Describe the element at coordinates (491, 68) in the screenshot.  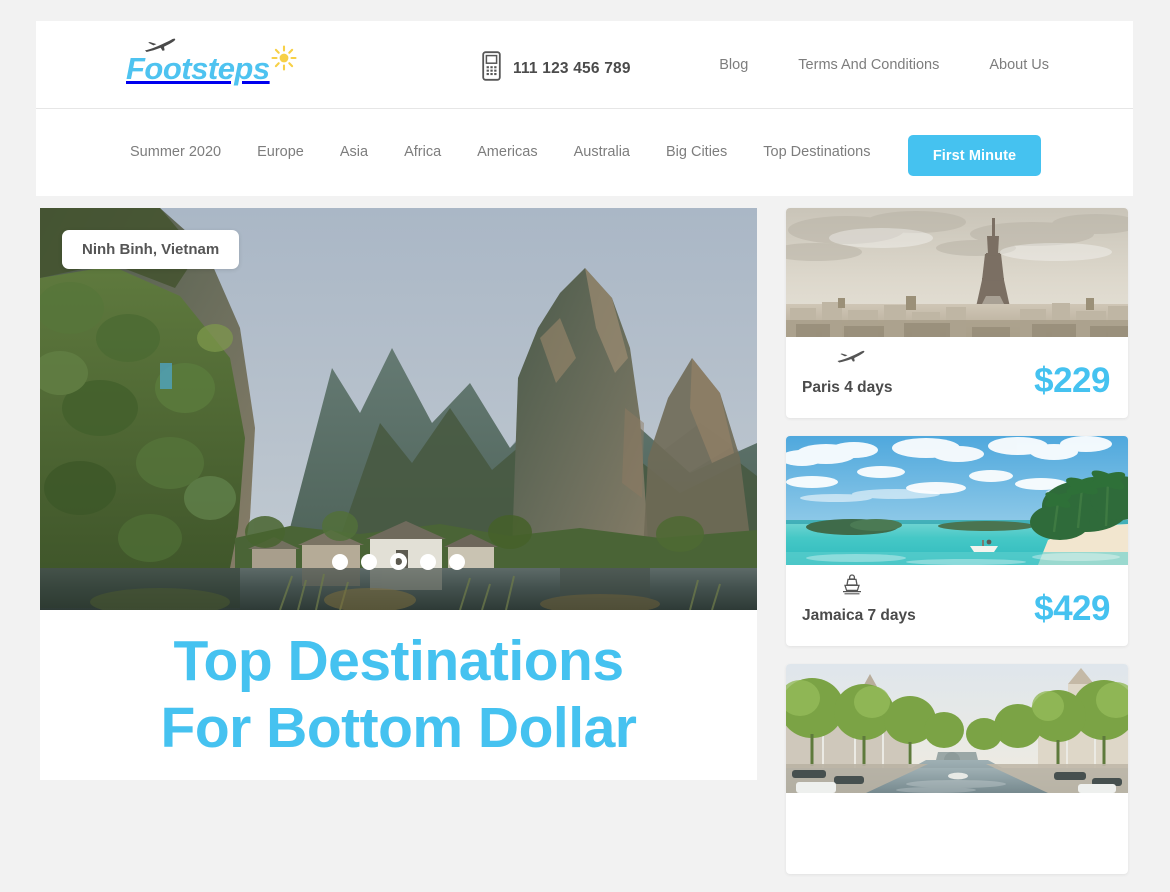
I see `mobile-phone-icon` at that location.